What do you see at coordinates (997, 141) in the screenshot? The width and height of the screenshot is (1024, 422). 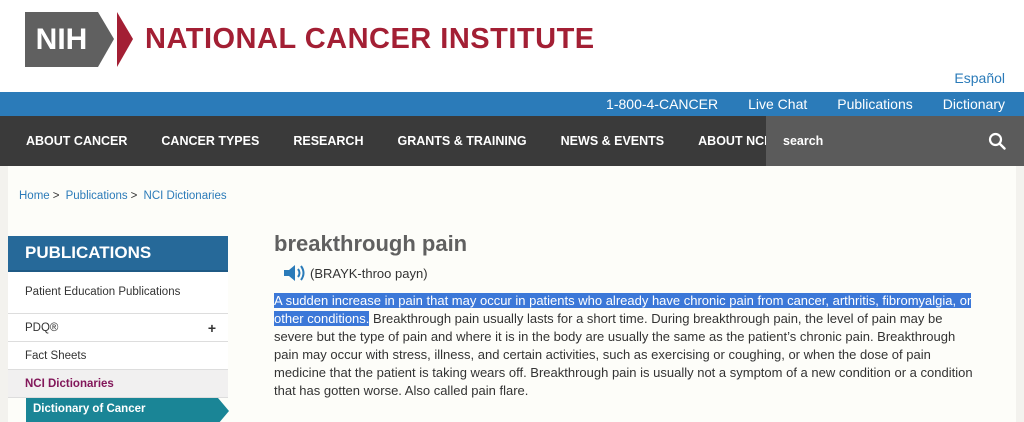 I see `search-icon` at bounding box center [997, 141].